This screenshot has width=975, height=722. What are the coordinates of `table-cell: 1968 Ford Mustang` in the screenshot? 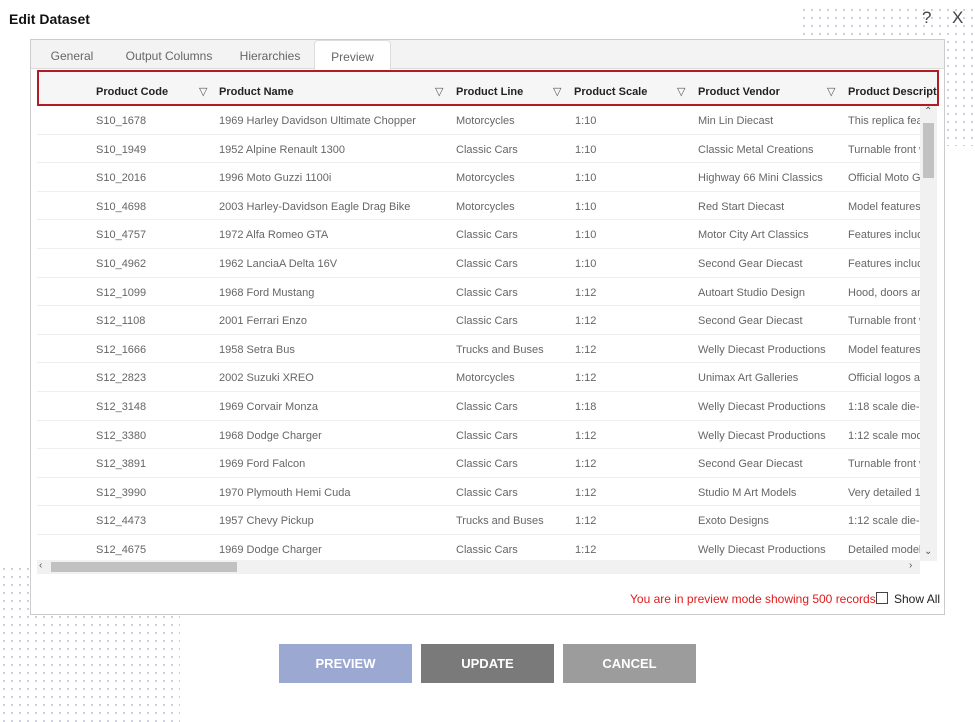 It's located at (267, 292).